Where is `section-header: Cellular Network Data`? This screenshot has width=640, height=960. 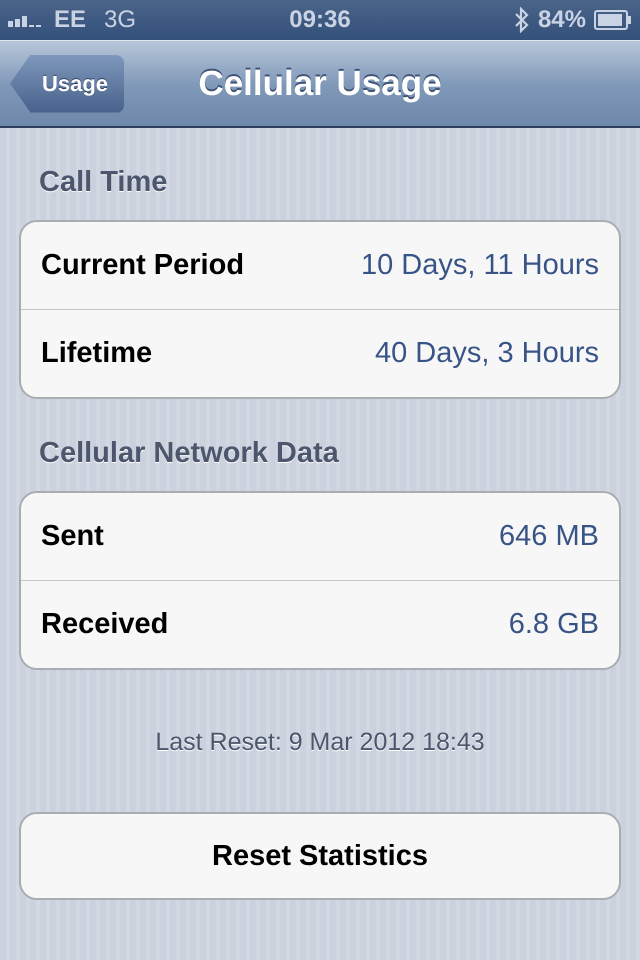
section-header: Cellular Network Data is located at coordinates (189, 454).